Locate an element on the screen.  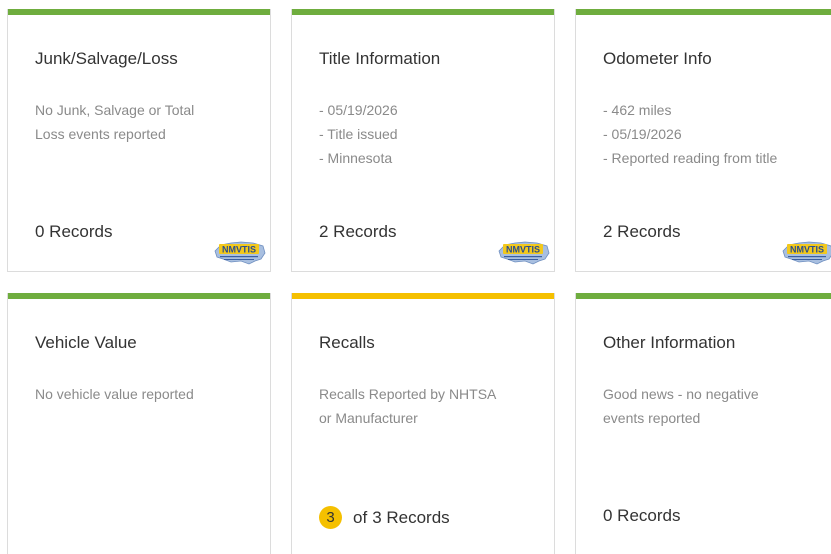
records-of-label: of is located at coordinates (360, 517).